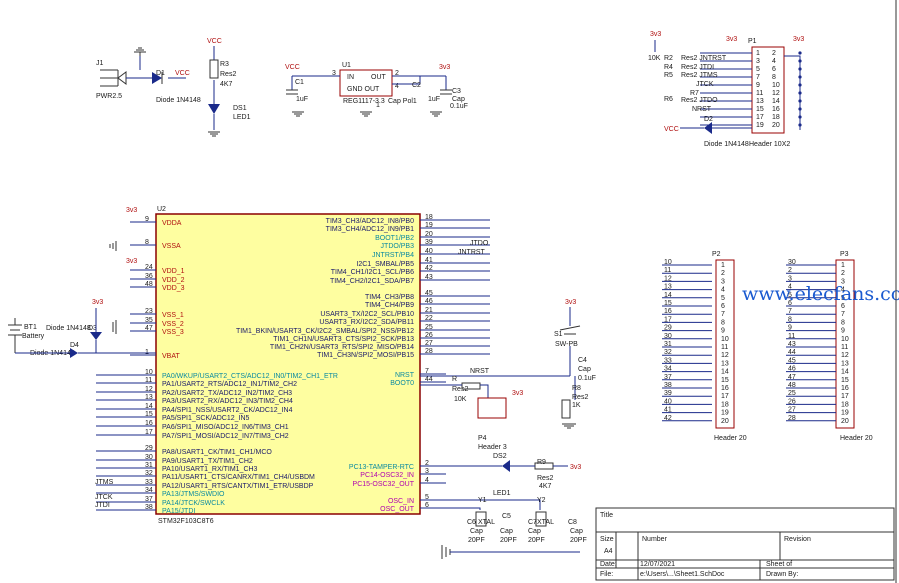 Image resolution: width=899 pixels, height=583 pixels. Describe the element at coordinates (225, 427) in the screenshot. I see `mcu-left-pin-name: PA6/SPI1_MISO/ADC12_IN6/TIM3_CH1` at that location.